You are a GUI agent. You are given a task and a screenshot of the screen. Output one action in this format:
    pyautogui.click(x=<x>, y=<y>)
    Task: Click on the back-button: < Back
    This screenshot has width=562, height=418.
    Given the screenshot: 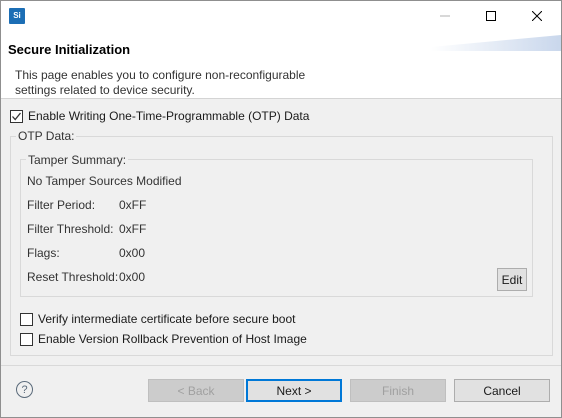 What is the action you would take?
    pyautogui.click(x=196, y=390)
    